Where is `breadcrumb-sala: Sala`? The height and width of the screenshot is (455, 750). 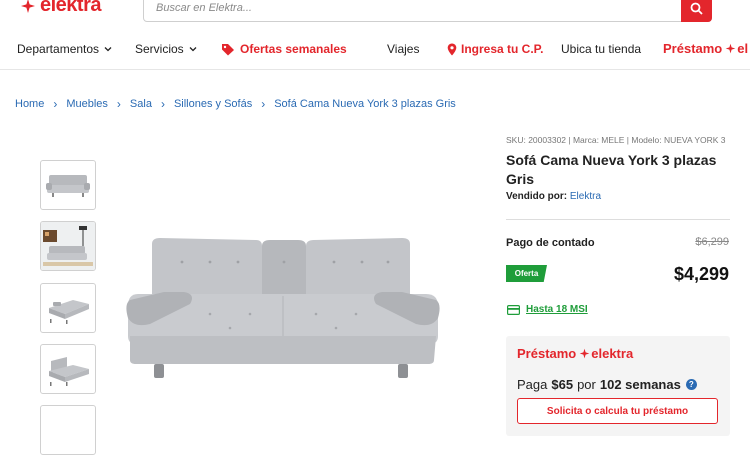
breadcrumb-sala: Sala is located at coordinates (141, 104).